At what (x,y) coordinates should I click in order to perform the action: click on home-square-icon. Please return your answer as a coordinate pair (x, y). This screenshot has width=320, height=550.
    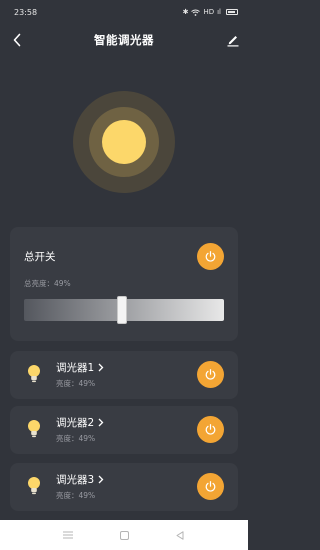
    Looking at the image, I should click on (124, 535).